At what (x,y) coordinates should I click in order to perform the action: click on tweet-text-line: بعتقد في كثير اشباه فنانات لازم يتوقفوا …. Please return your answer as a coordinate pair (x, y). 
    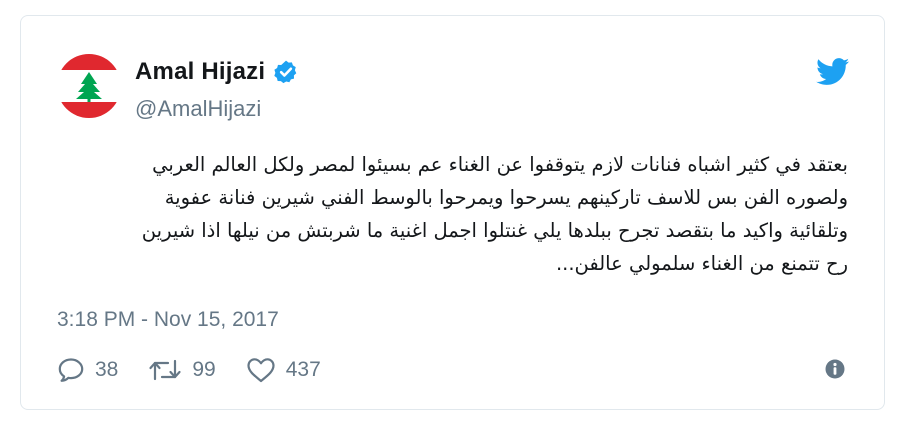
    Looking at the image, I should click on (500, 164).